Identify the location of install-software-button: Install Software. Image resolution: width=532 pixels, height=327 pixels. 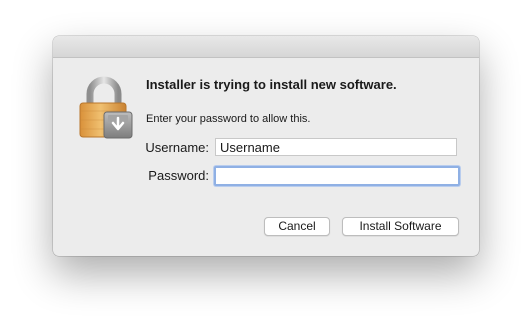
(400, 226).